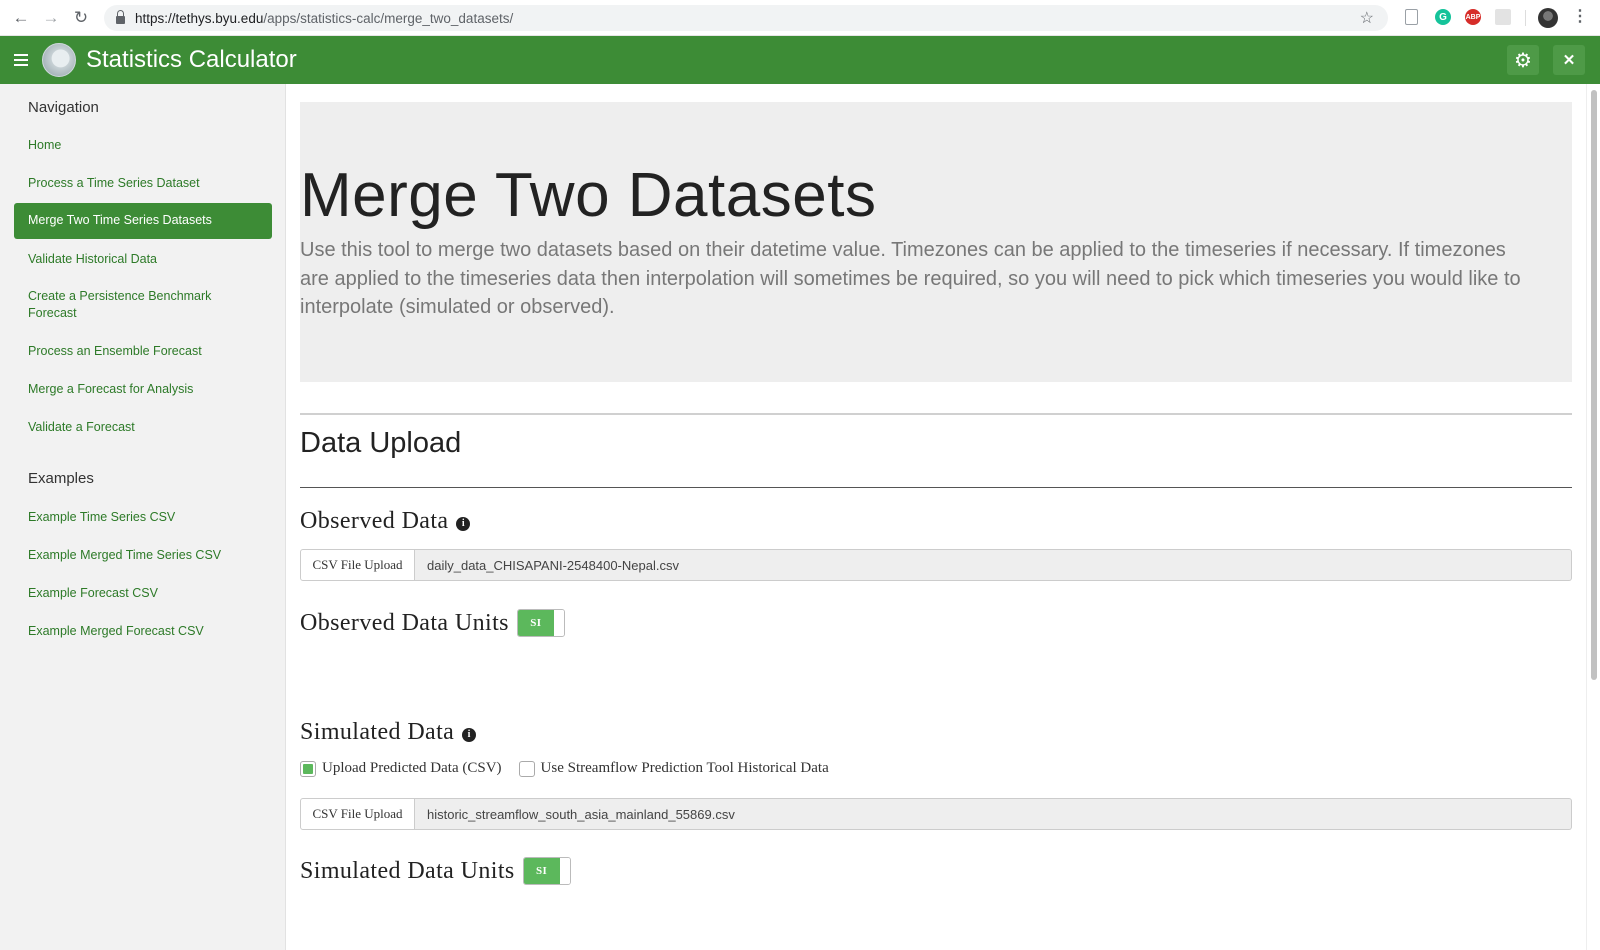 Image resolution: width=1600 pixels, height=950 pixels. Describe the element at coordinates (21, 60) in the screenshot. I see `hamburger-menu-icon` at that location.